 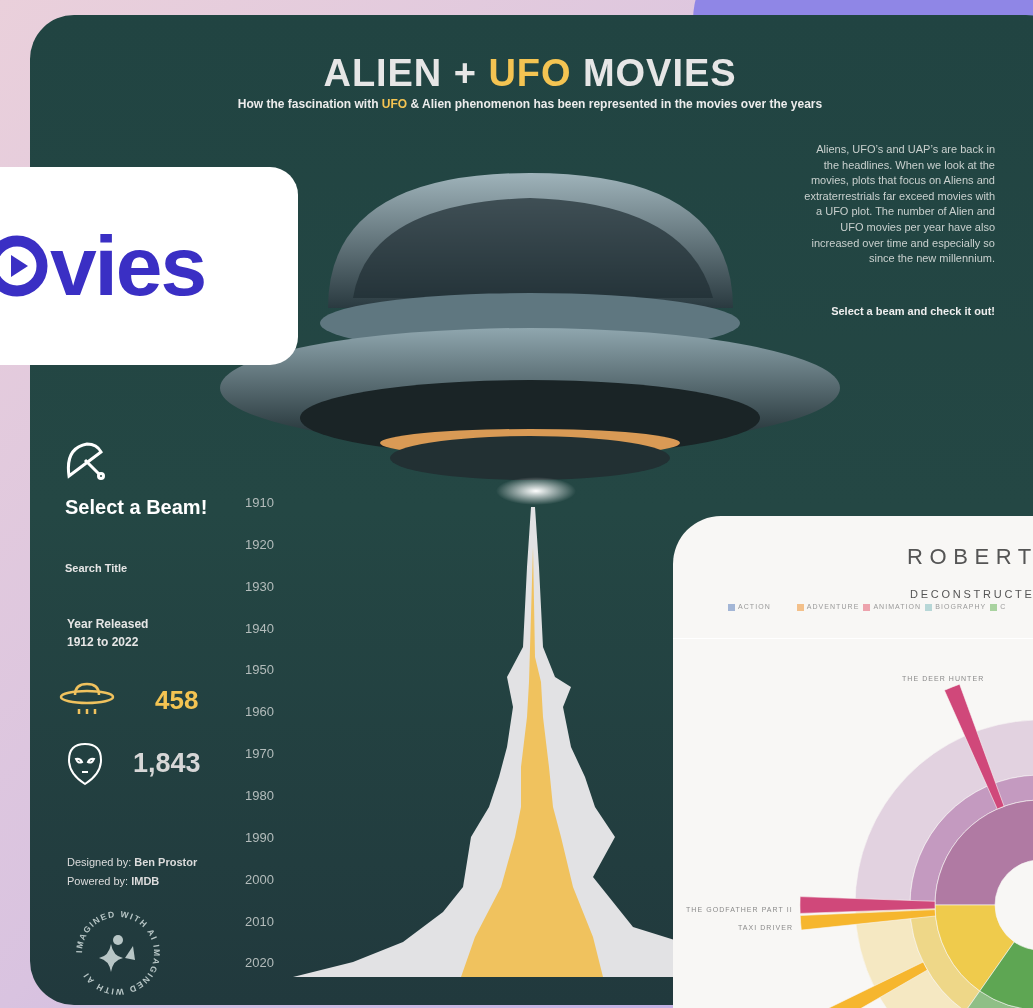 What do you see at coordinates (86, 460) in the screenshot?
I see `umbrella-icon` at bounding box center [86, 460].